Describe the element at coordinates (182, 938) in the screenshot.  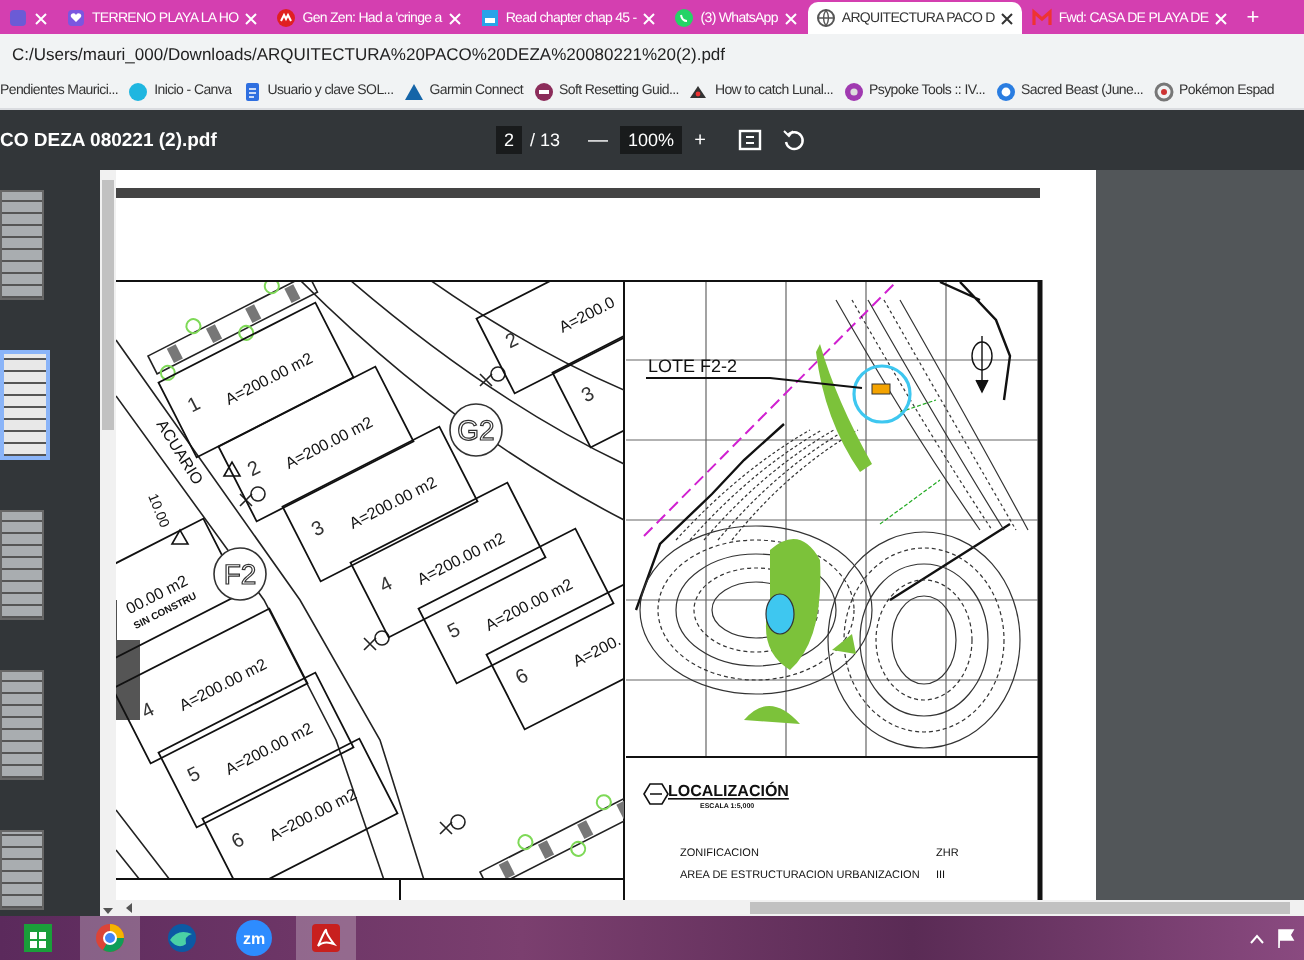
I see `wave-logo-icon` at that location.